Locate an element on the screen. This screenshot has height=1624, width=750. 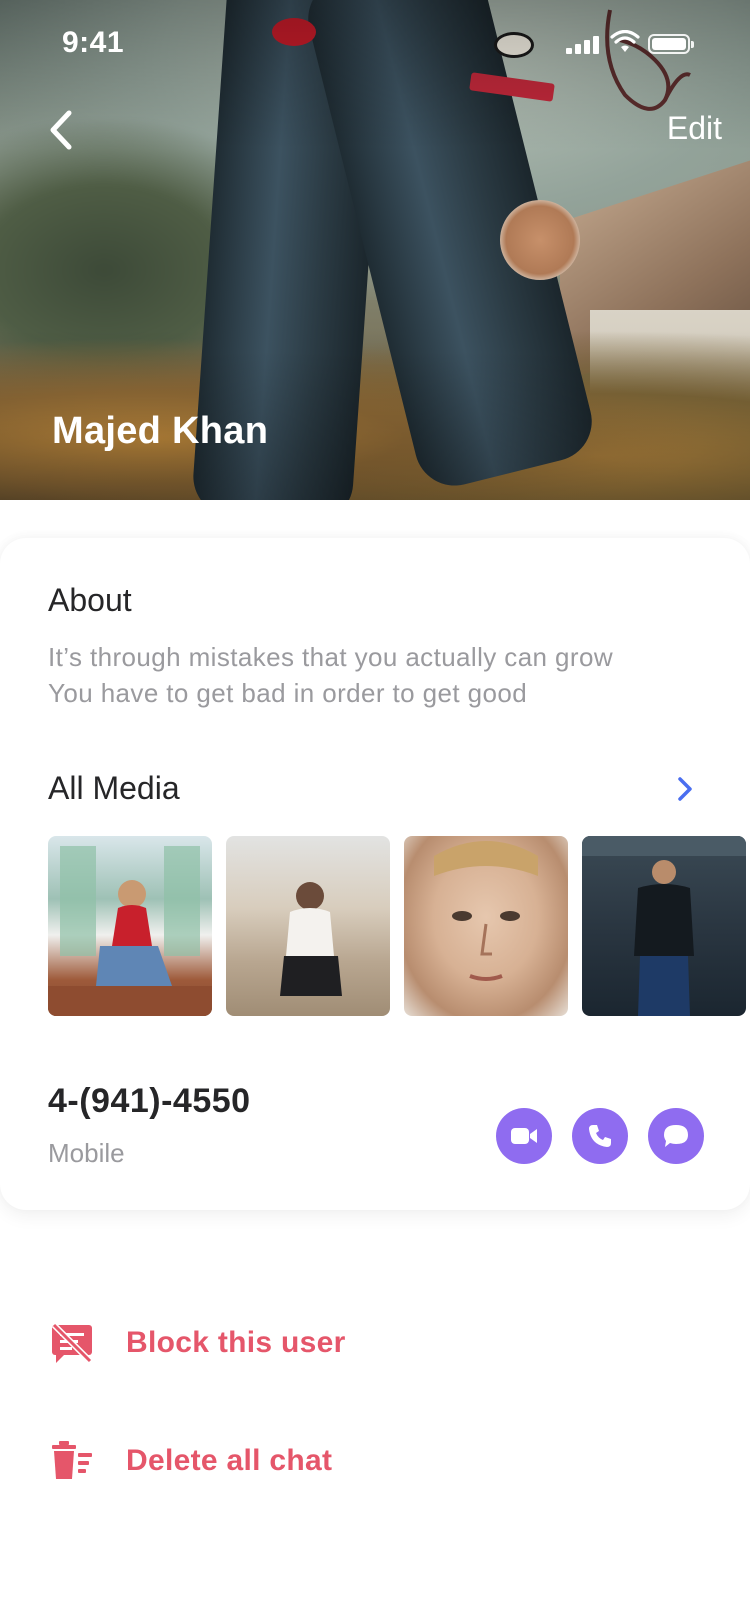
chat-bubble-icon is located at coordinates (676, 1136).